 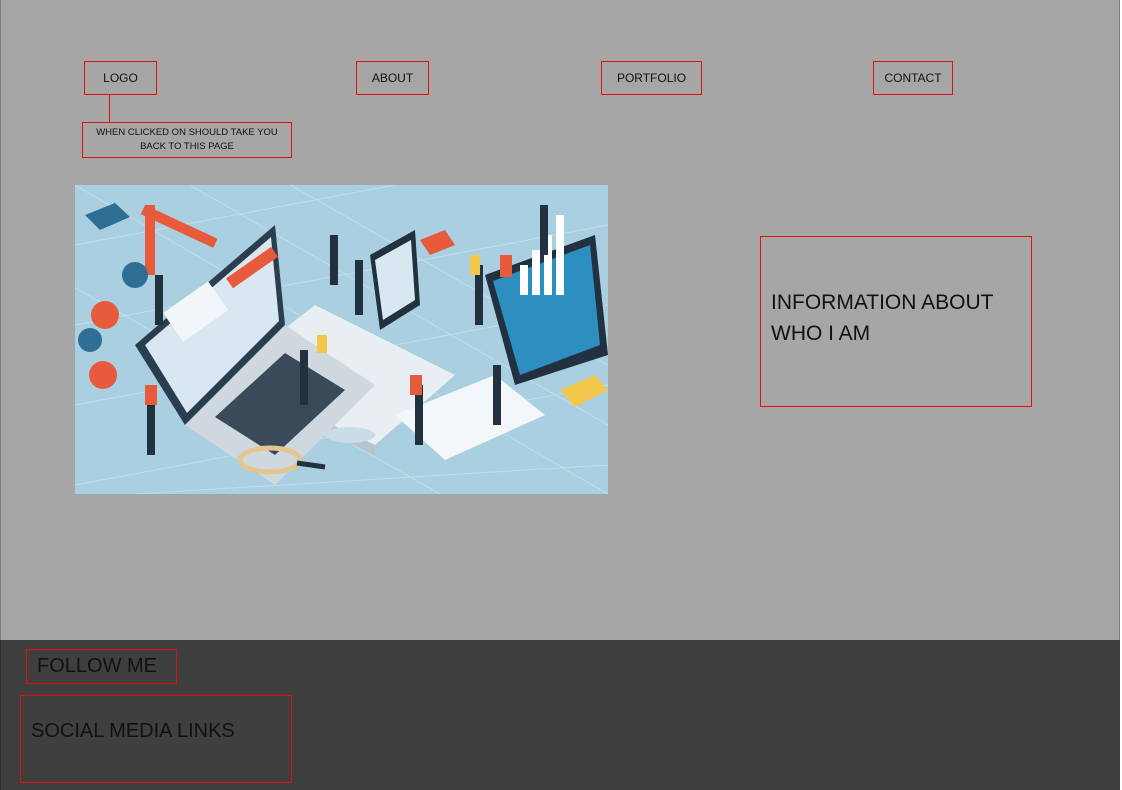 I want to click on logo-nav-box: LOGO, so click(x=120, y=78).